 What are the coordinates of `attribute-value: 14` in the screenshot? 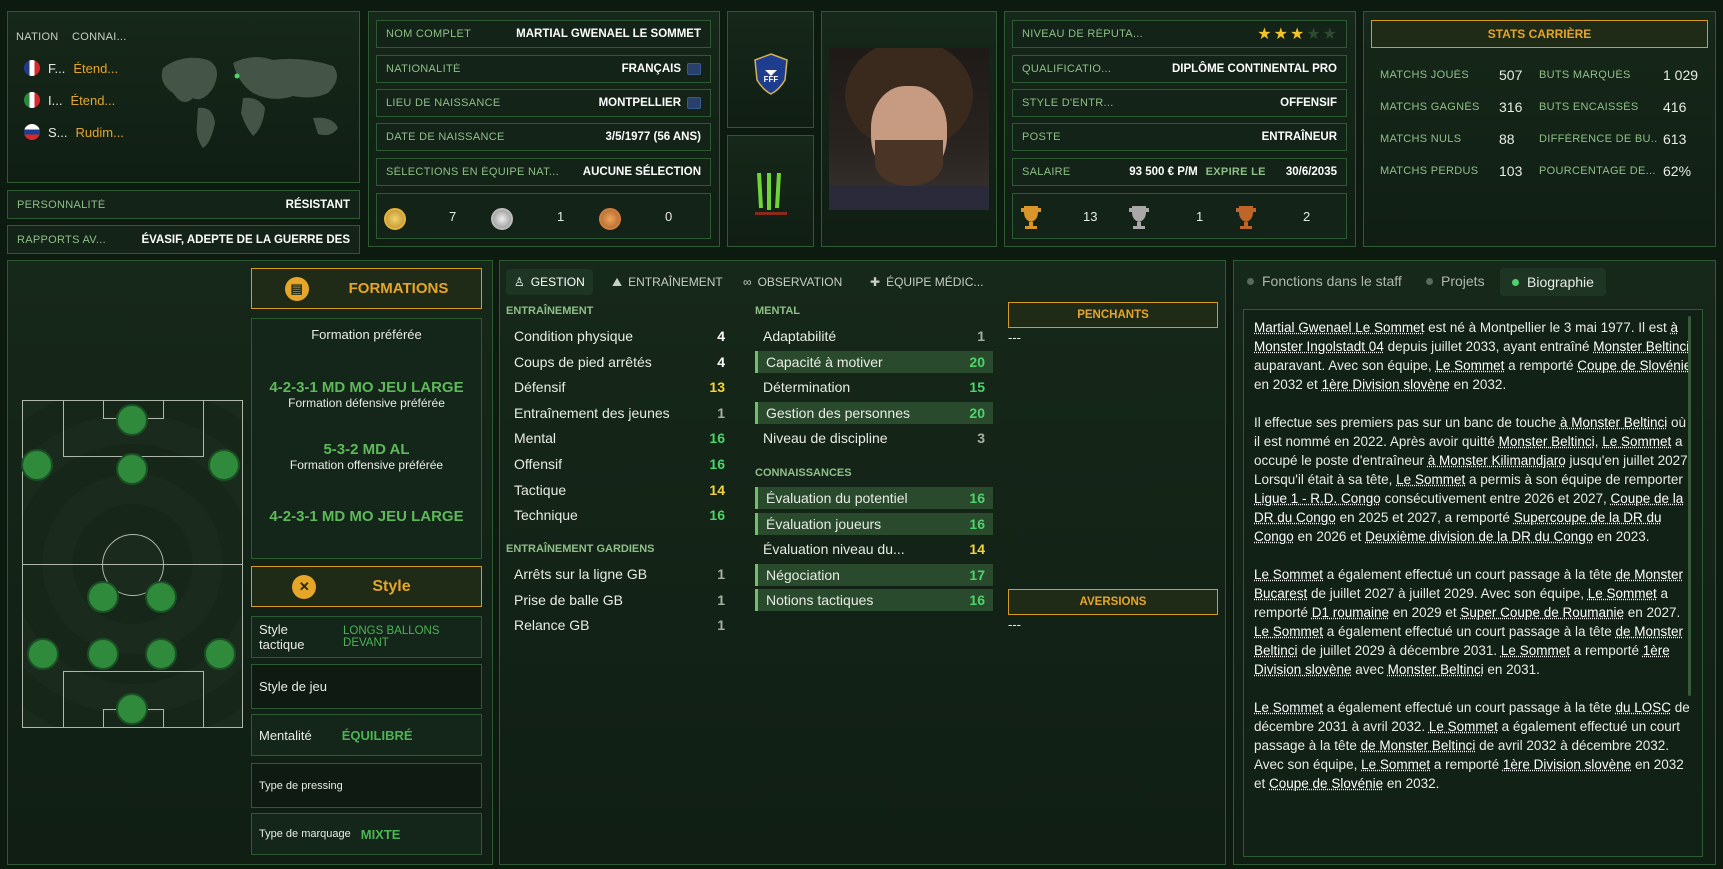 It's located at (717, 489).